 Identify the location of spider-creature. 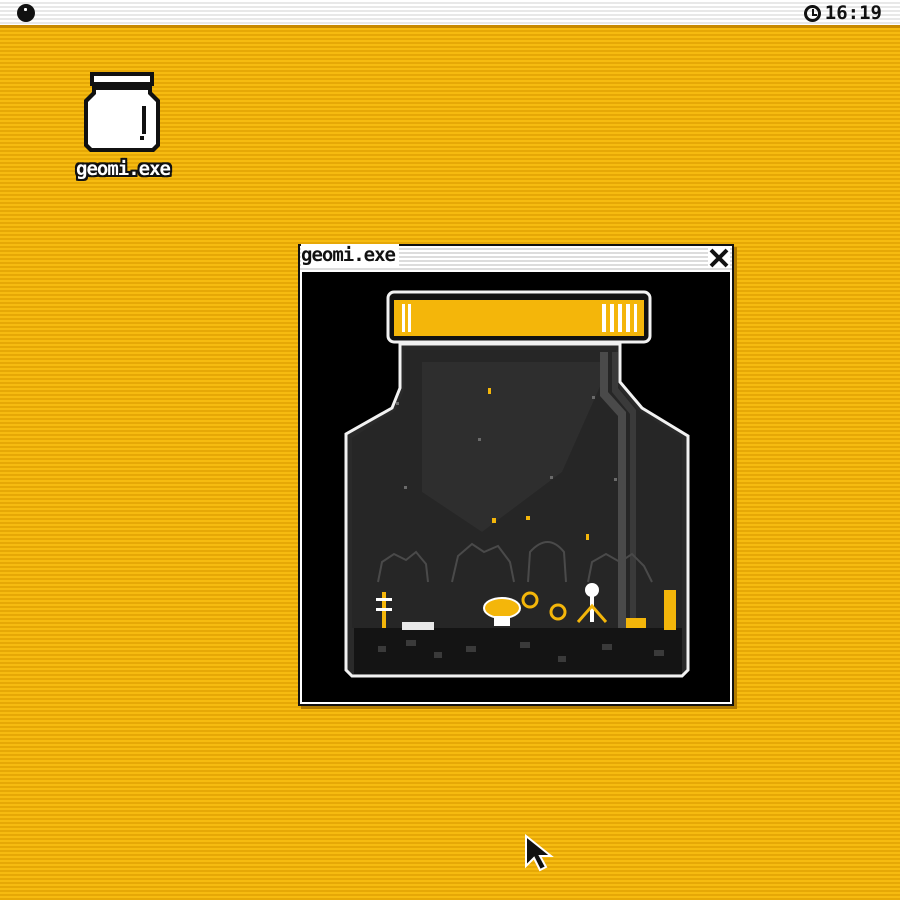
(592, 590).